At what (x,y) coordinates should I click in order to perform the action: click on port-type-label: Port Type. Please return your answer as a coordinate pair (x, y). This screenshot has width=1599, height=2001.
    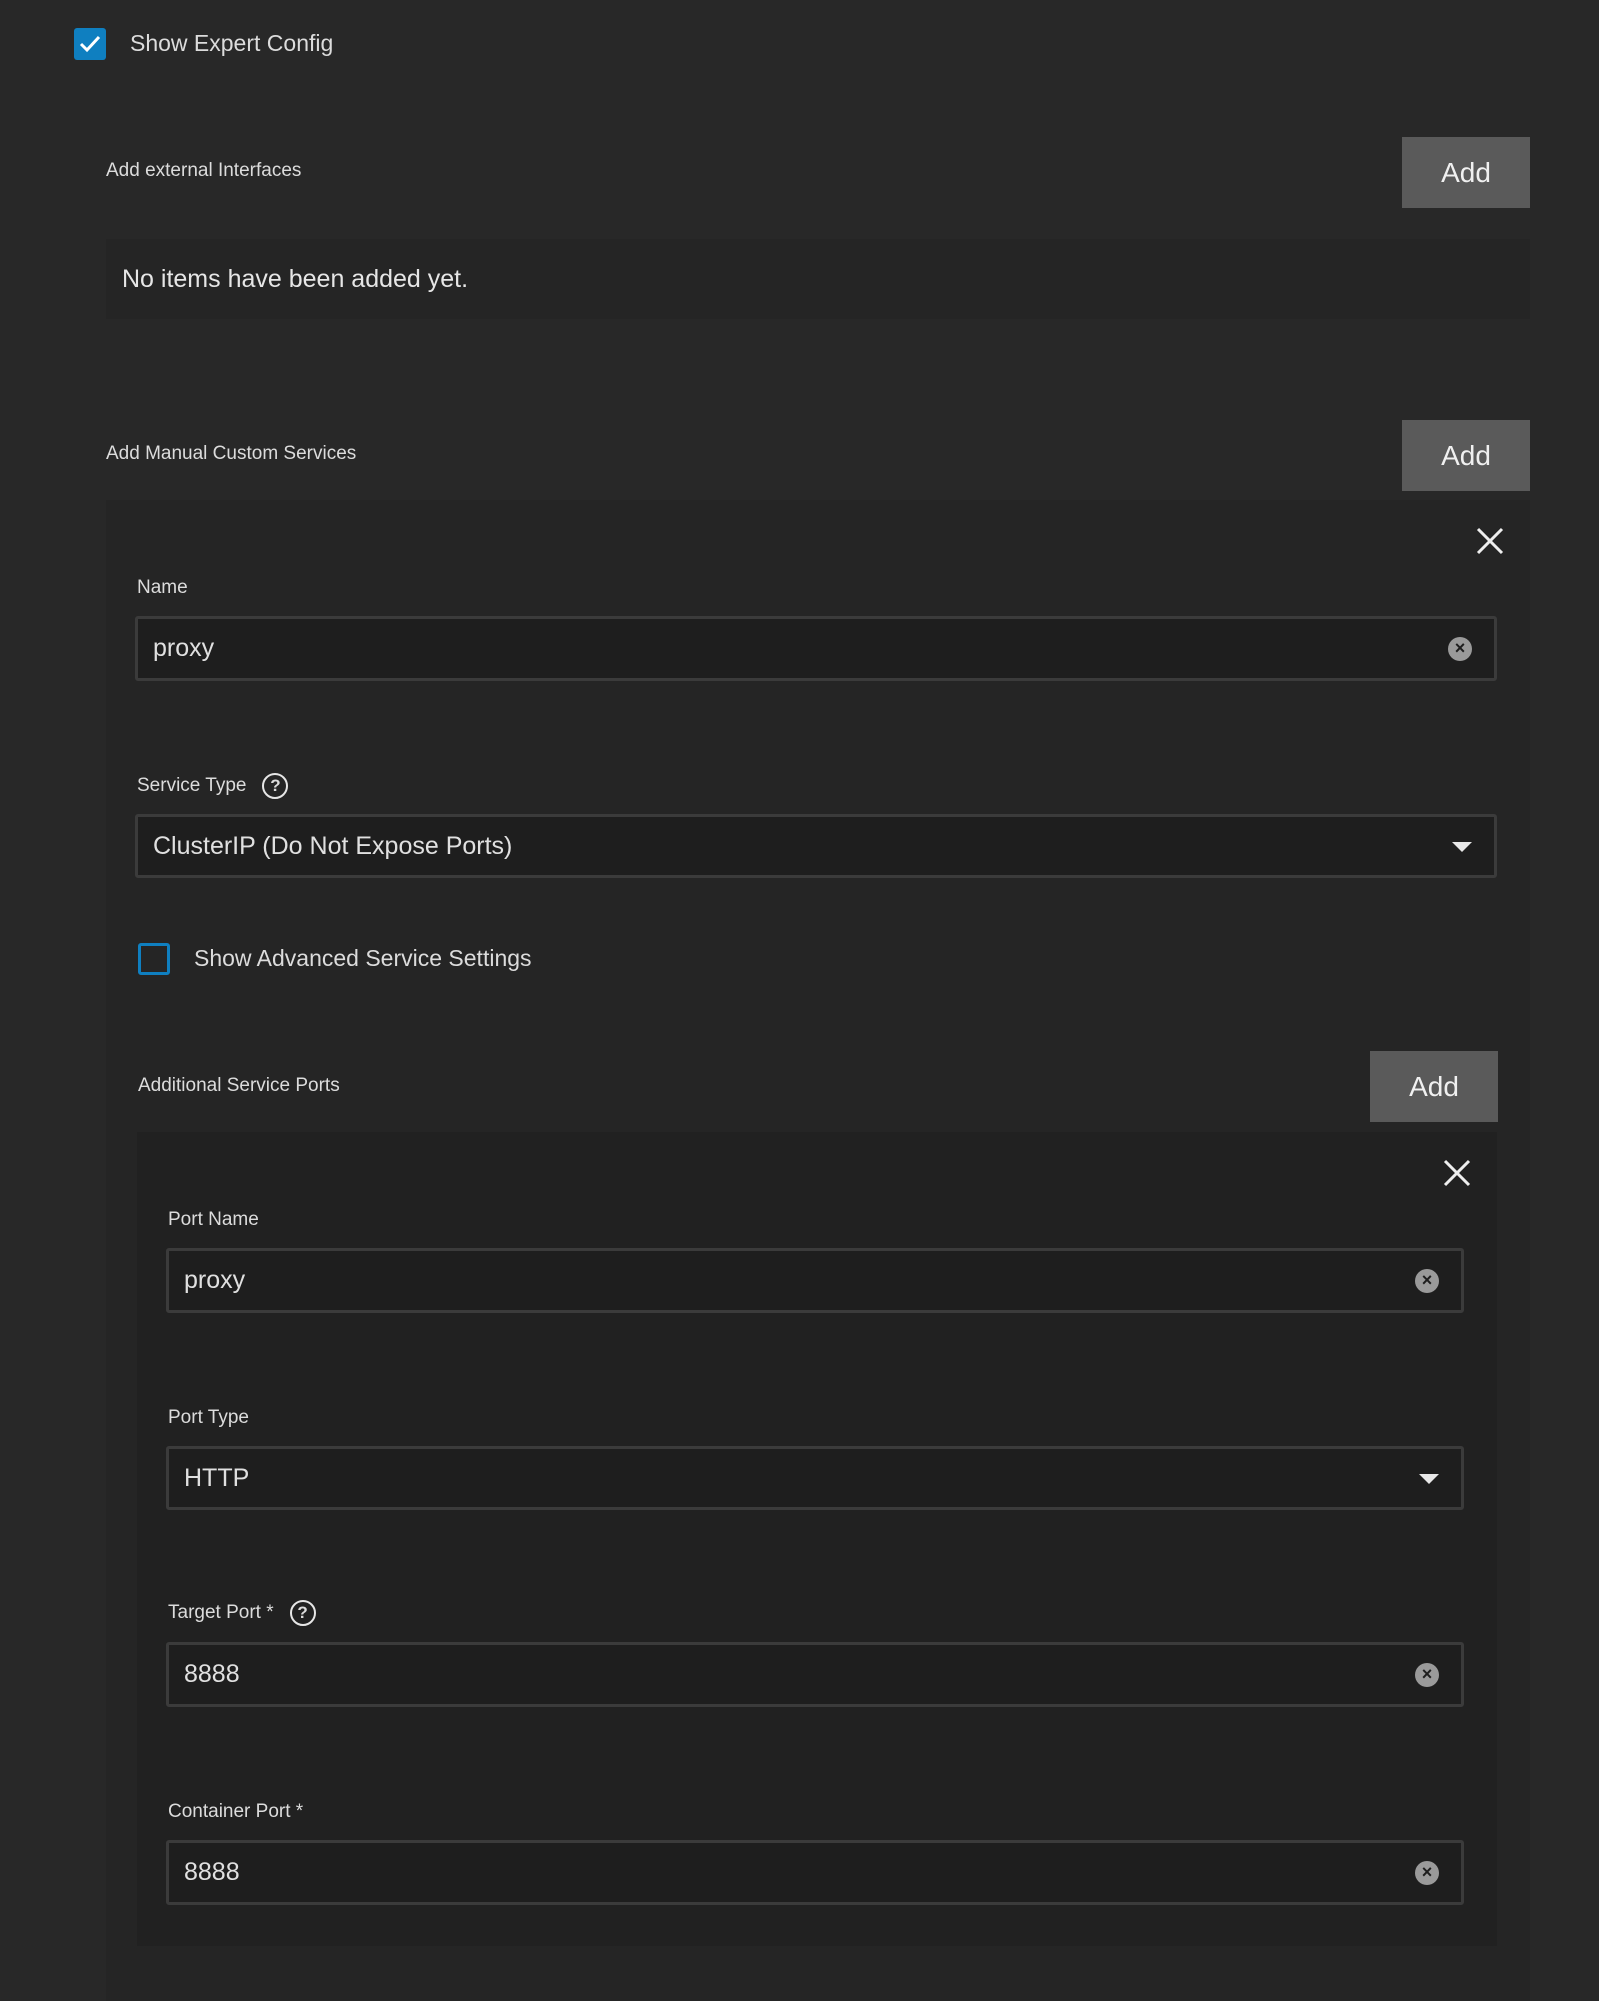
    Looking at the image, I should click on (208, 1417).